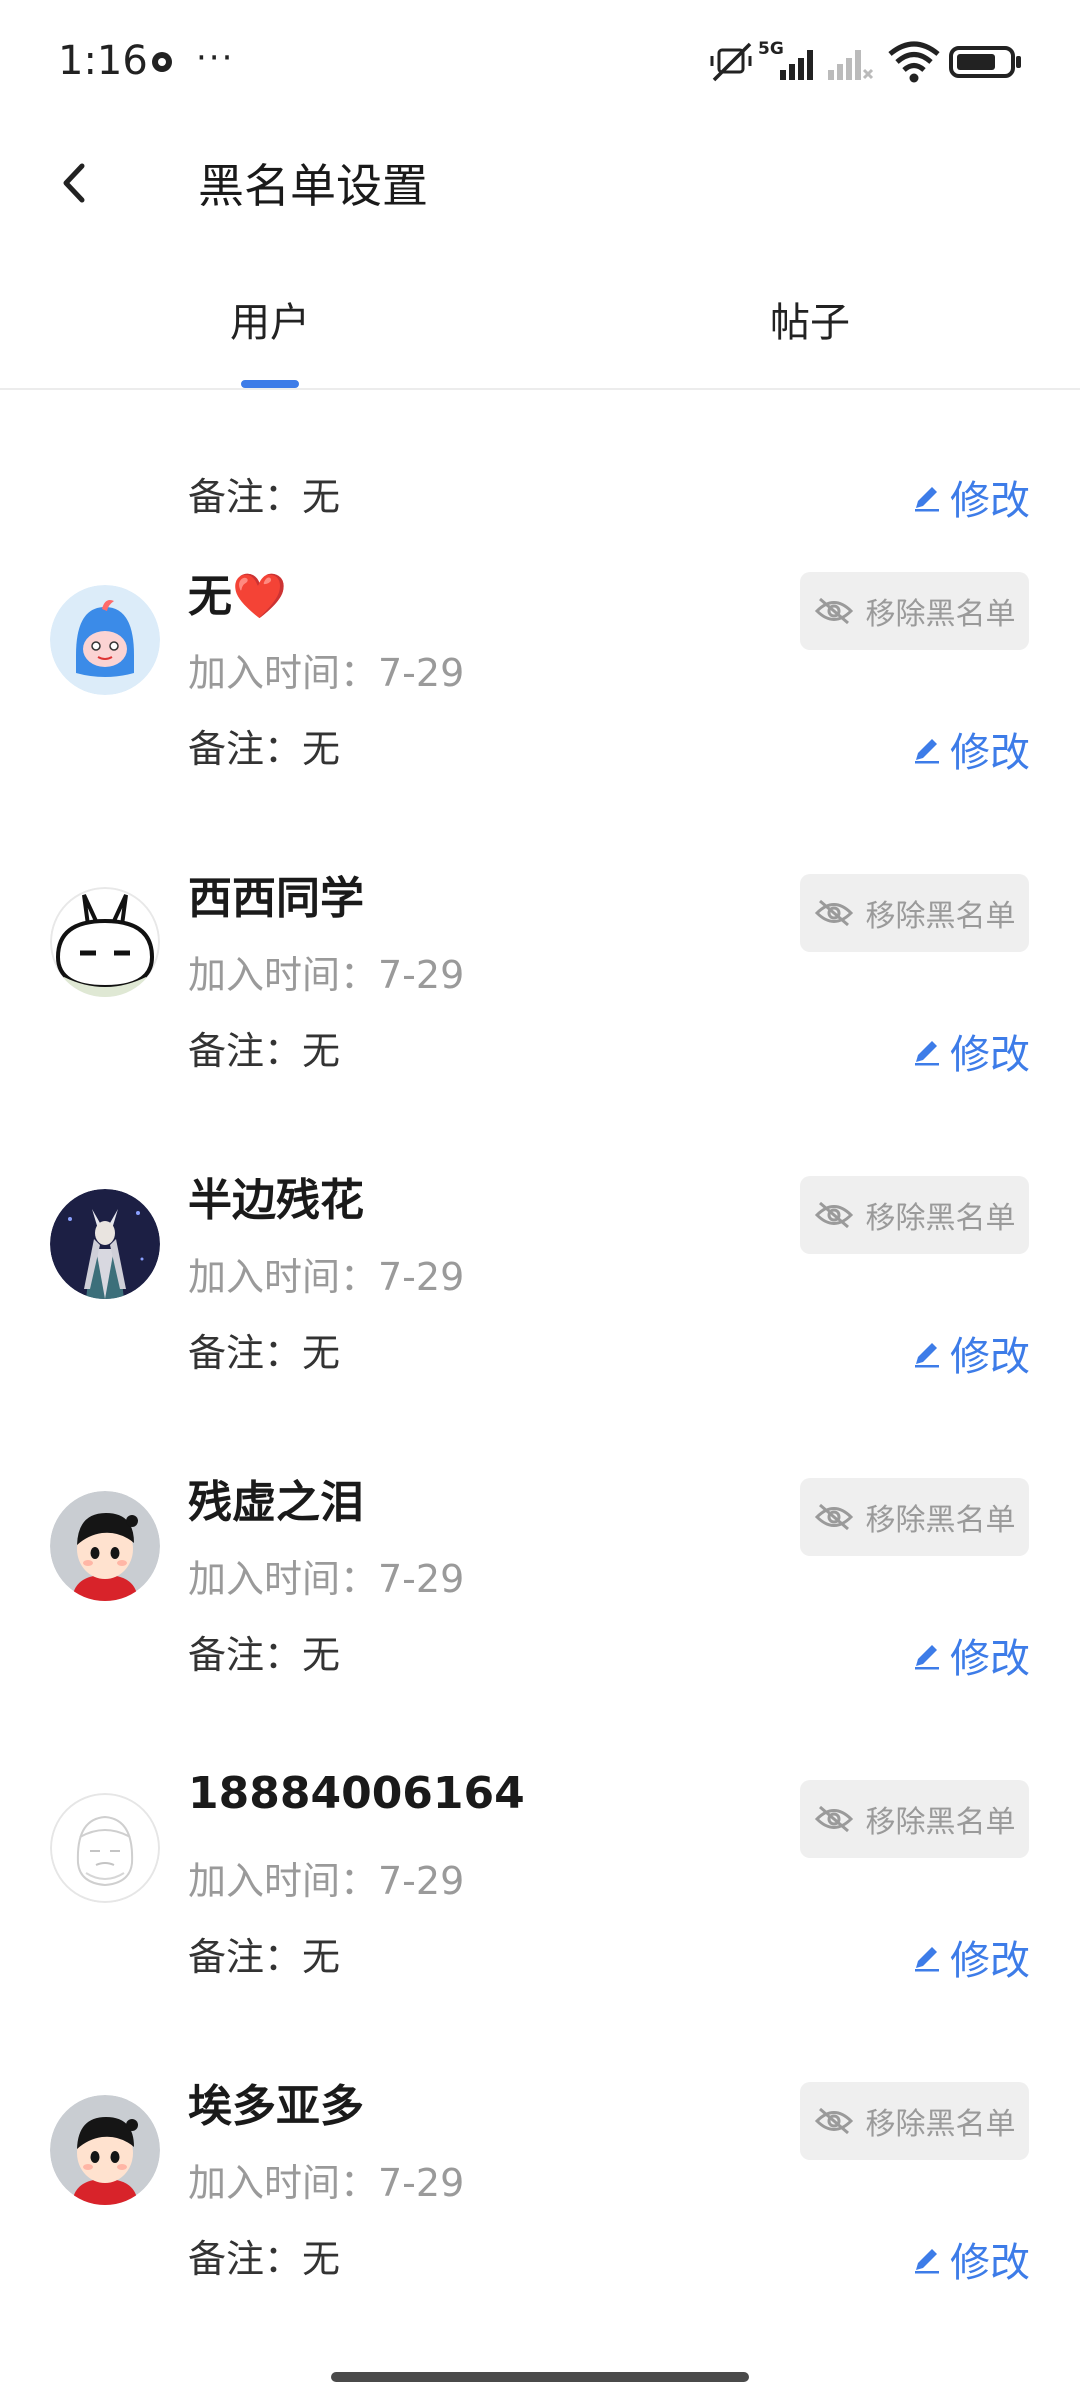 This screenshot has height=2400, width=1080. Describe the element at coordinates (313, 186) in the screenshot. I see `page-title: 黑名单设置` at that location.